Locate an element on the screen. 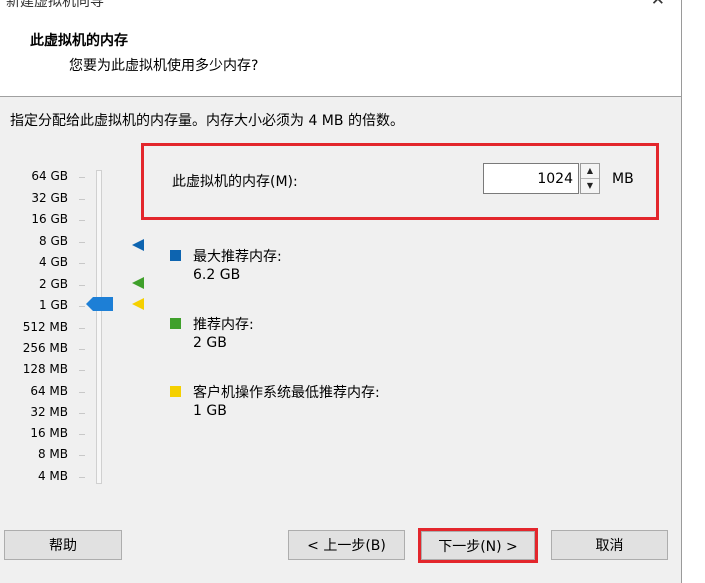 Image resolution: width=705 pixels, height=583 pixels. max-recommended-square-icon is located at coordinates (175, 255).